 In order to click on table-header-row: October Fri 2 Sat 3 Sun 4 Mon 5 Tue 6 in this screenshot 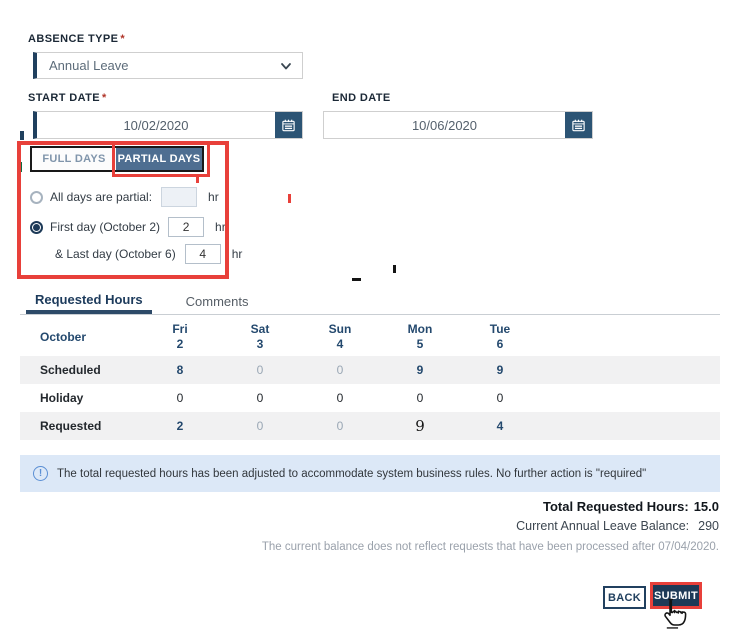, I will do `click(370, 337)`.